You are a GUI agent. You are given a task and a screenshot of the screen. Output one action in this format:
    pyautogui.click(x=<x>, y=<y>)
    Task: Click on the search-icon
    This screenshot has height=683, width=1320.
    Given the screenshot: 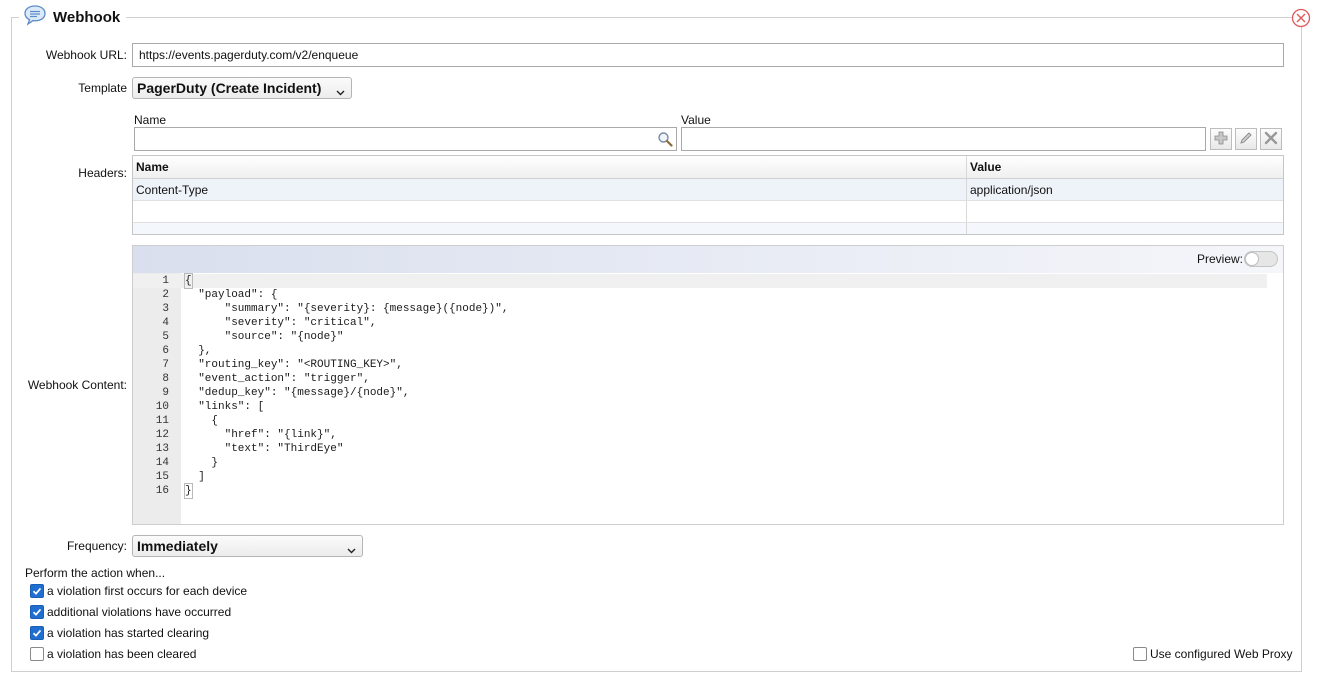 What is the action you would take?
    pyautogui.click(x=665, y=140)
    